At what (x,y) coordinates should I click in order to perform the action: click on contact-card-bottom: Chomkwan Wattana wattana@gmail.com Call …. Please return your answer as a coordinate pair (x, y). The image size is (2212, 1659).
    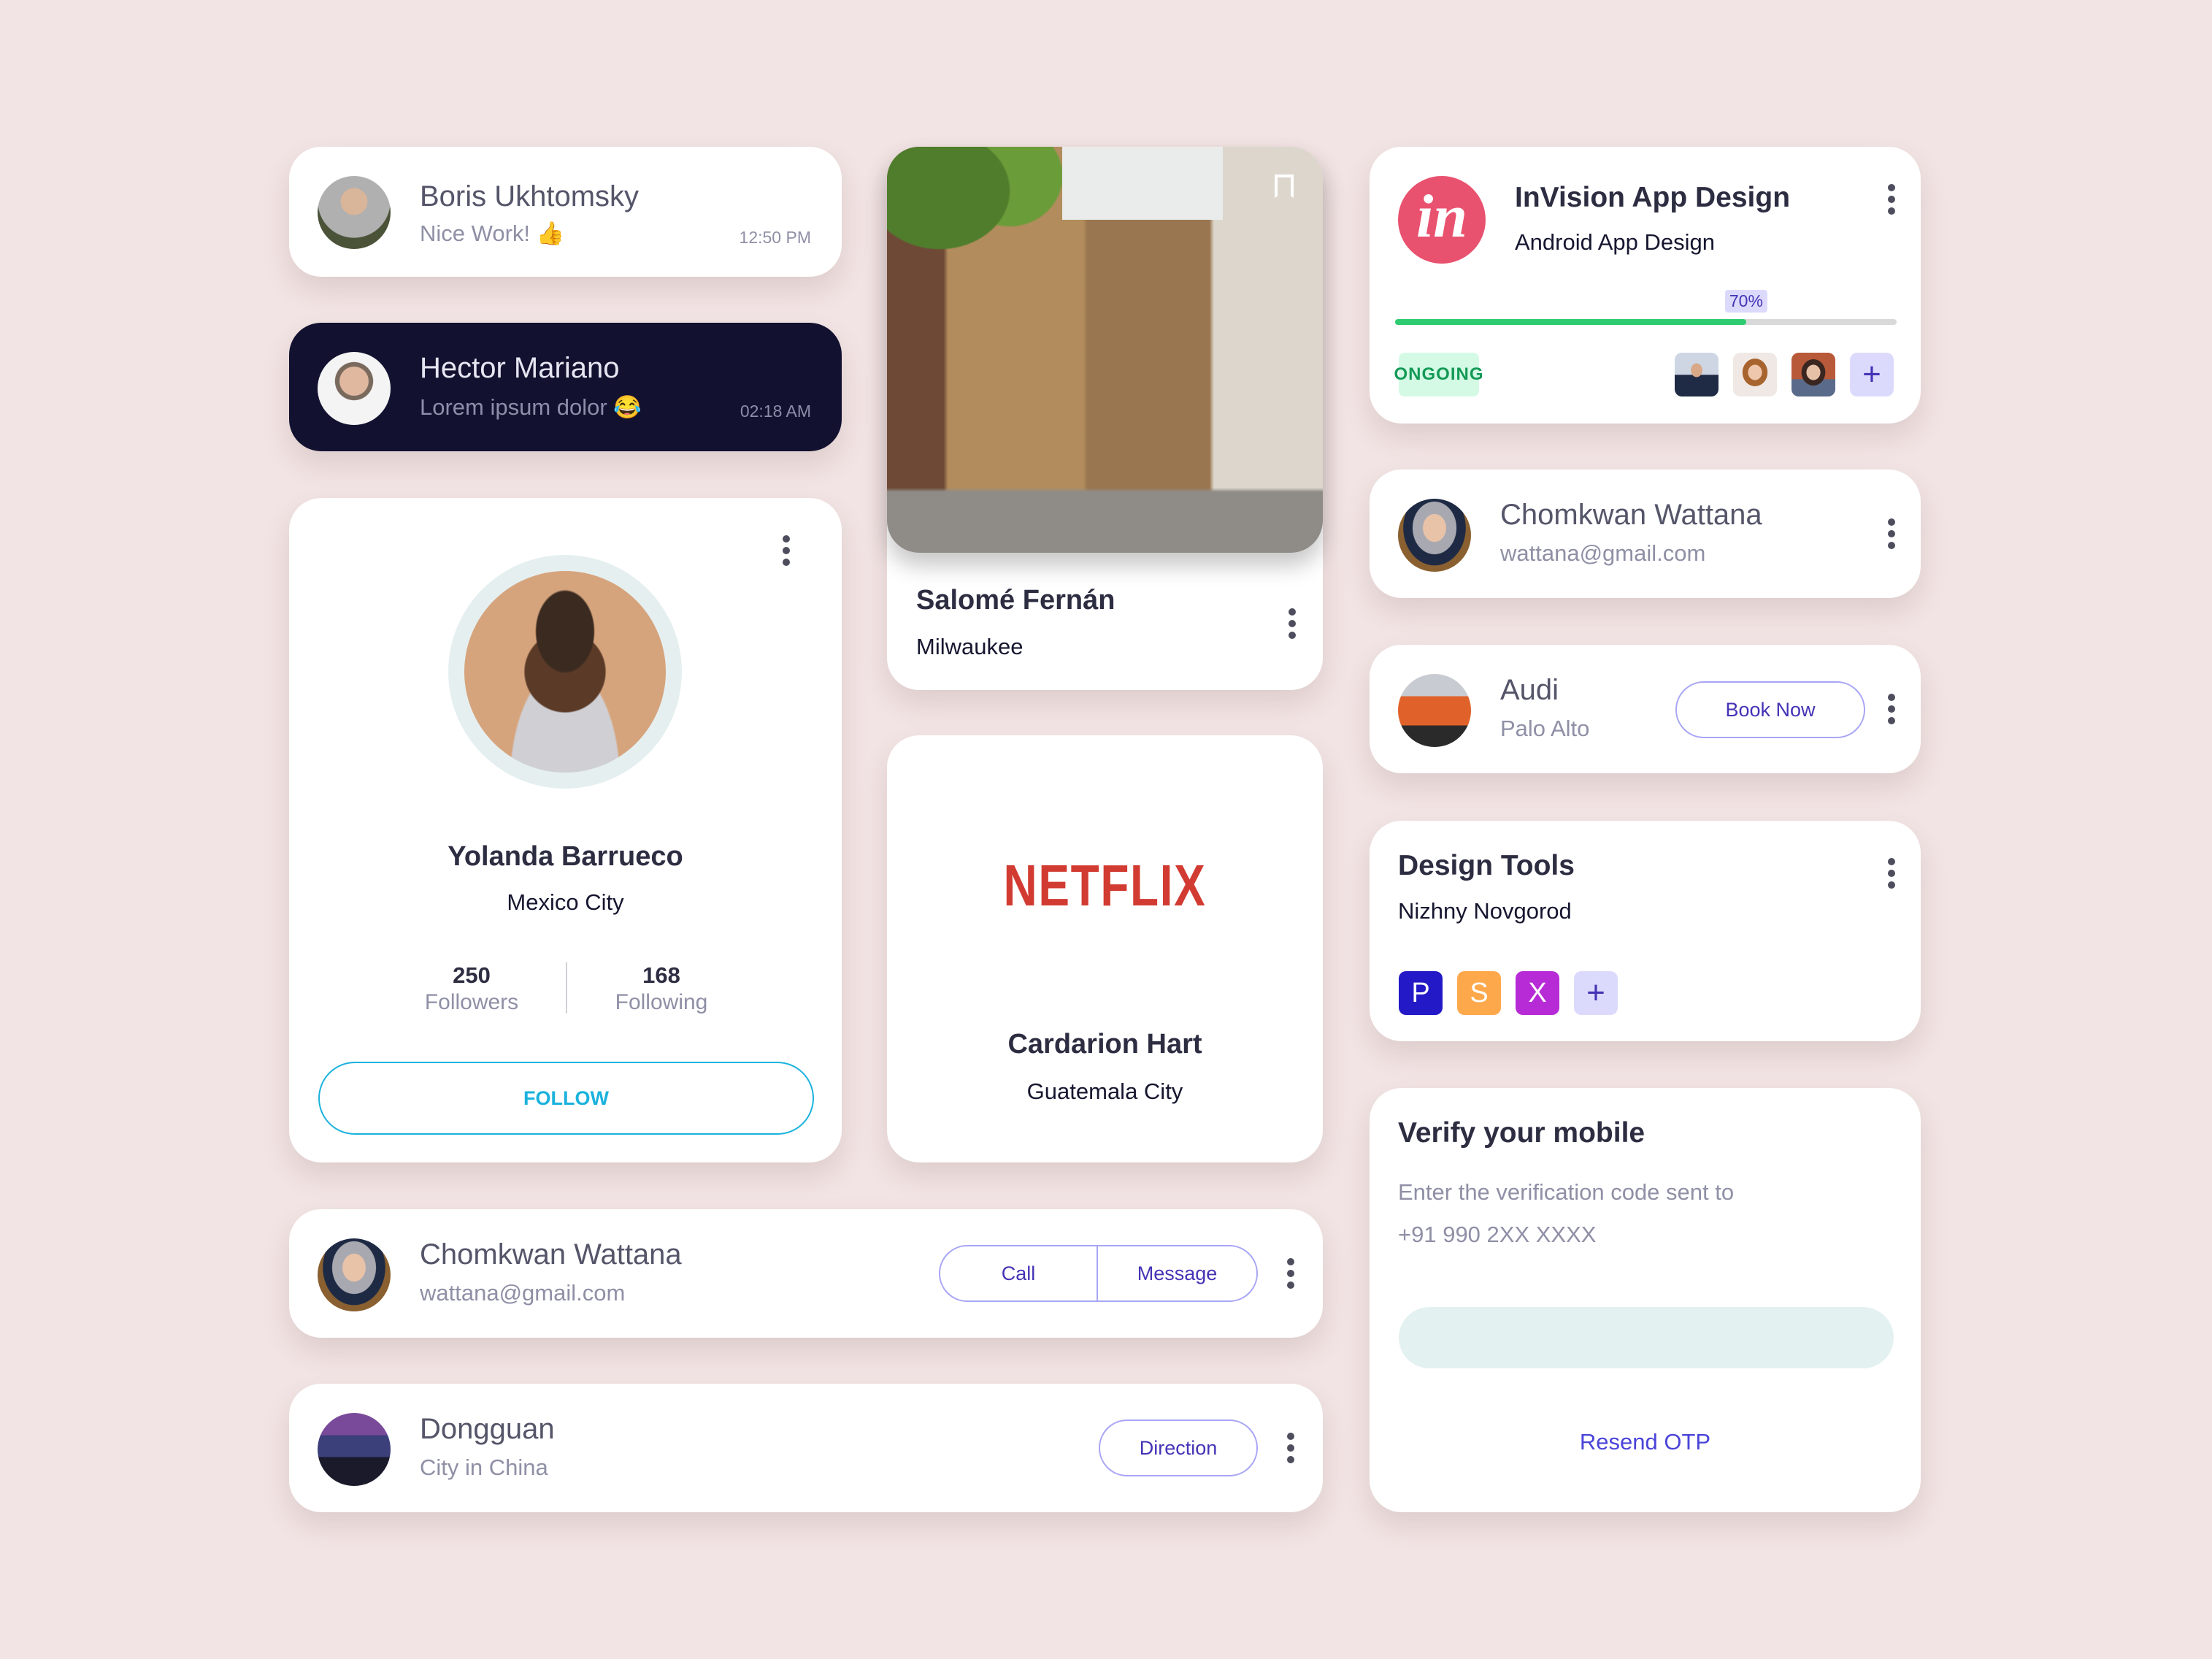
    Looking at the image, I should click on (806, 1273).